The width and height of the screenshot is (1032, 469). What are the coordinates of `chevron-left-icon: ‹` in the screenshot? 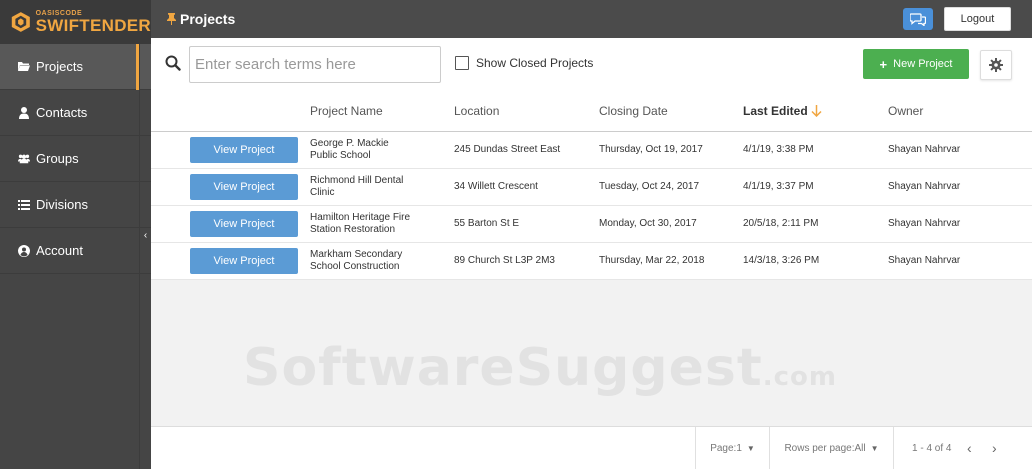 It's located at (145, 235).